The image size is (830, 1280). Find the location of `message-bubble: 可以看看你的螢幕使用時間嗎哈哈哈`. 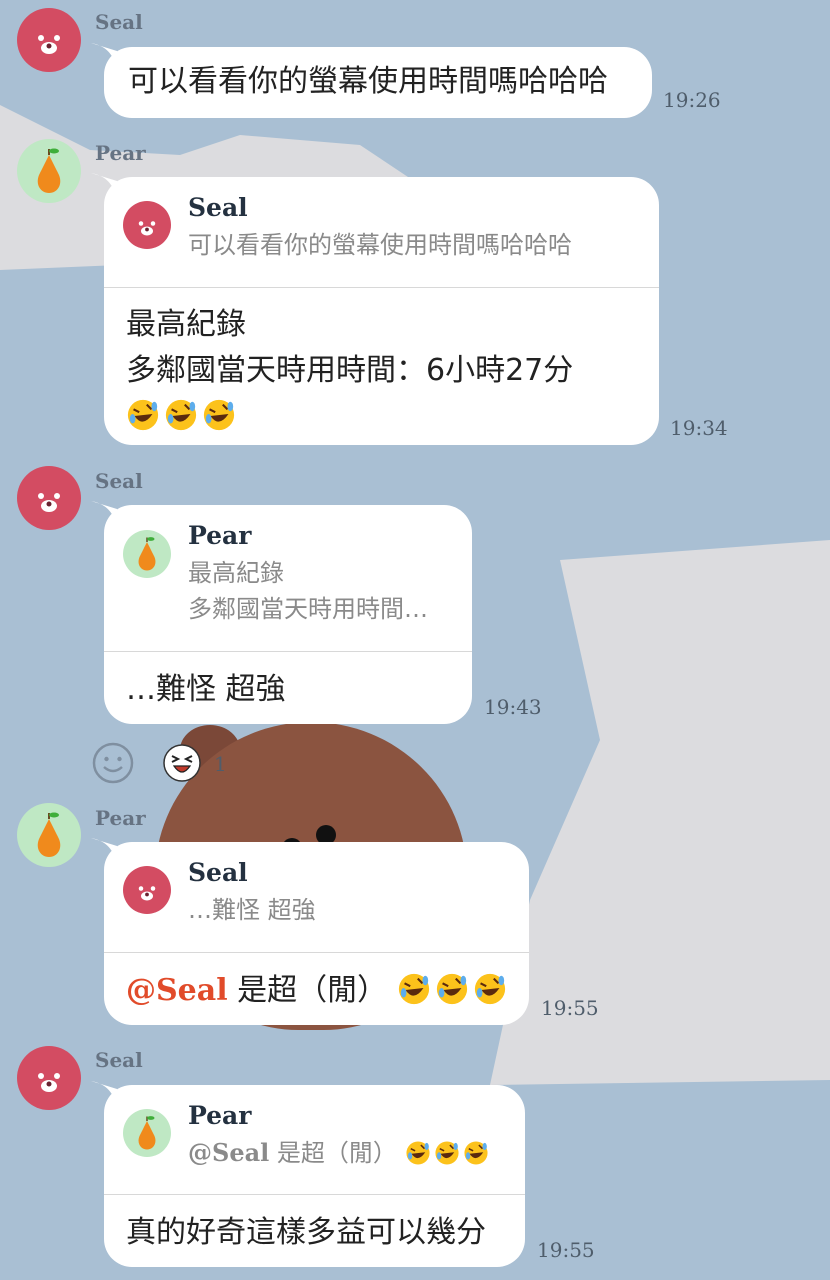

message-bubble: 可以看看你的螢幕使用時間嗎哈哈哈 is located at coordinates (371, 80).